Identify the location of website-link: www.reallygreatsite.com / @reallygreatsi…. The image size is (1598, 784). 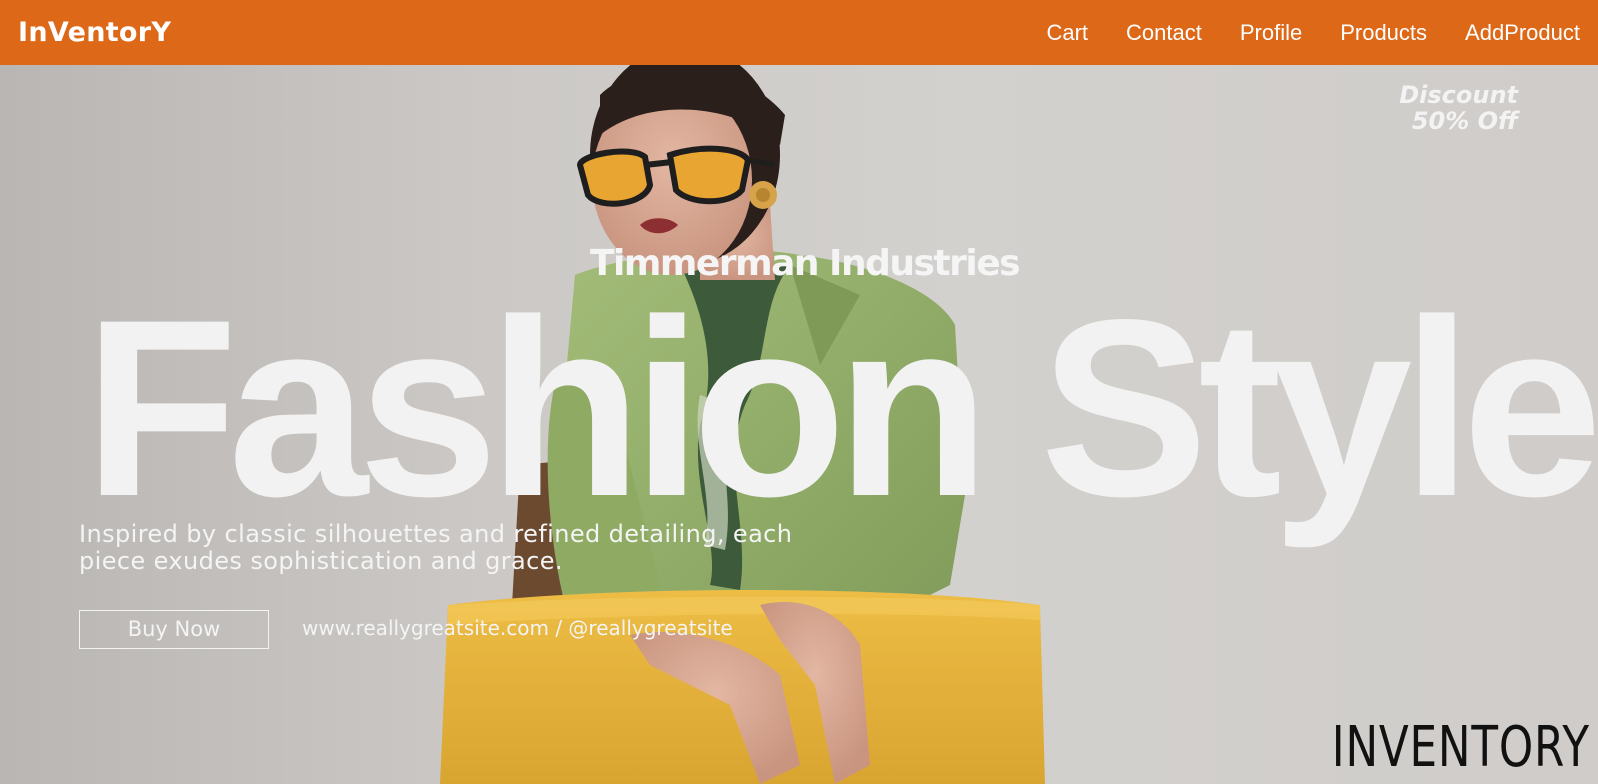
(517, 628).